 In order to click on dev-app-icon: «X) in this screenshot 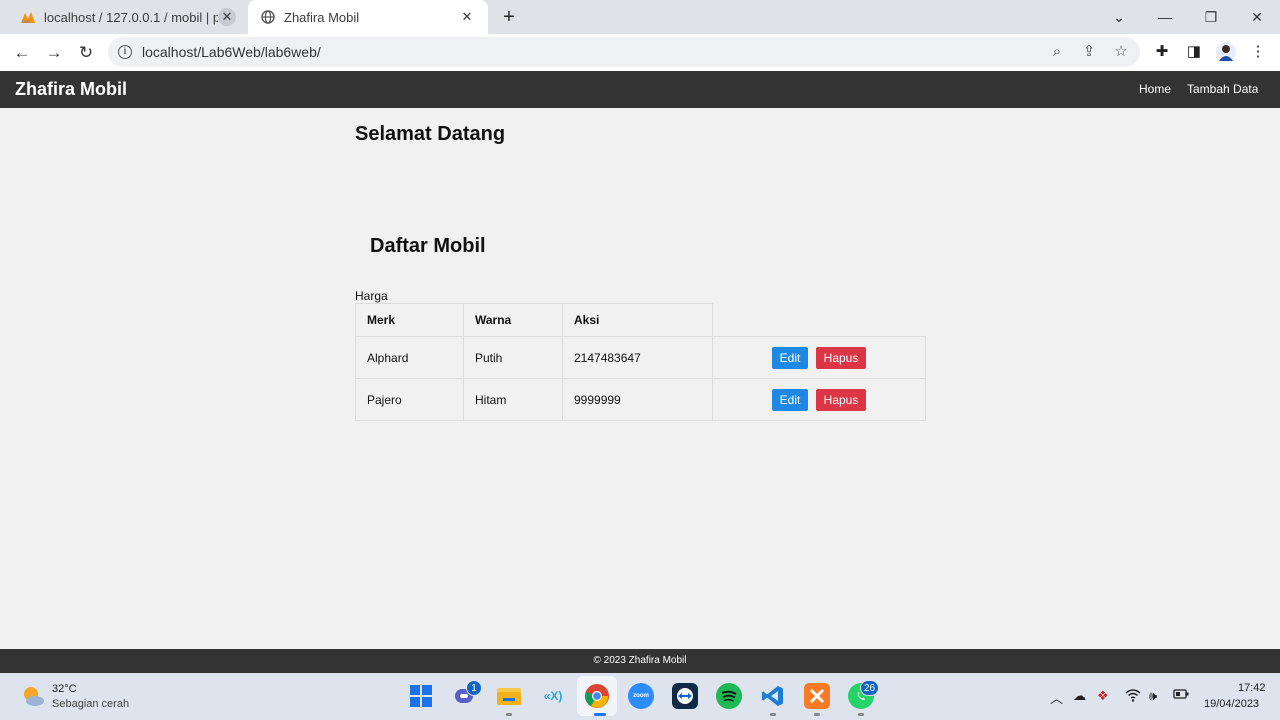, I will do `click(553, 696)`.